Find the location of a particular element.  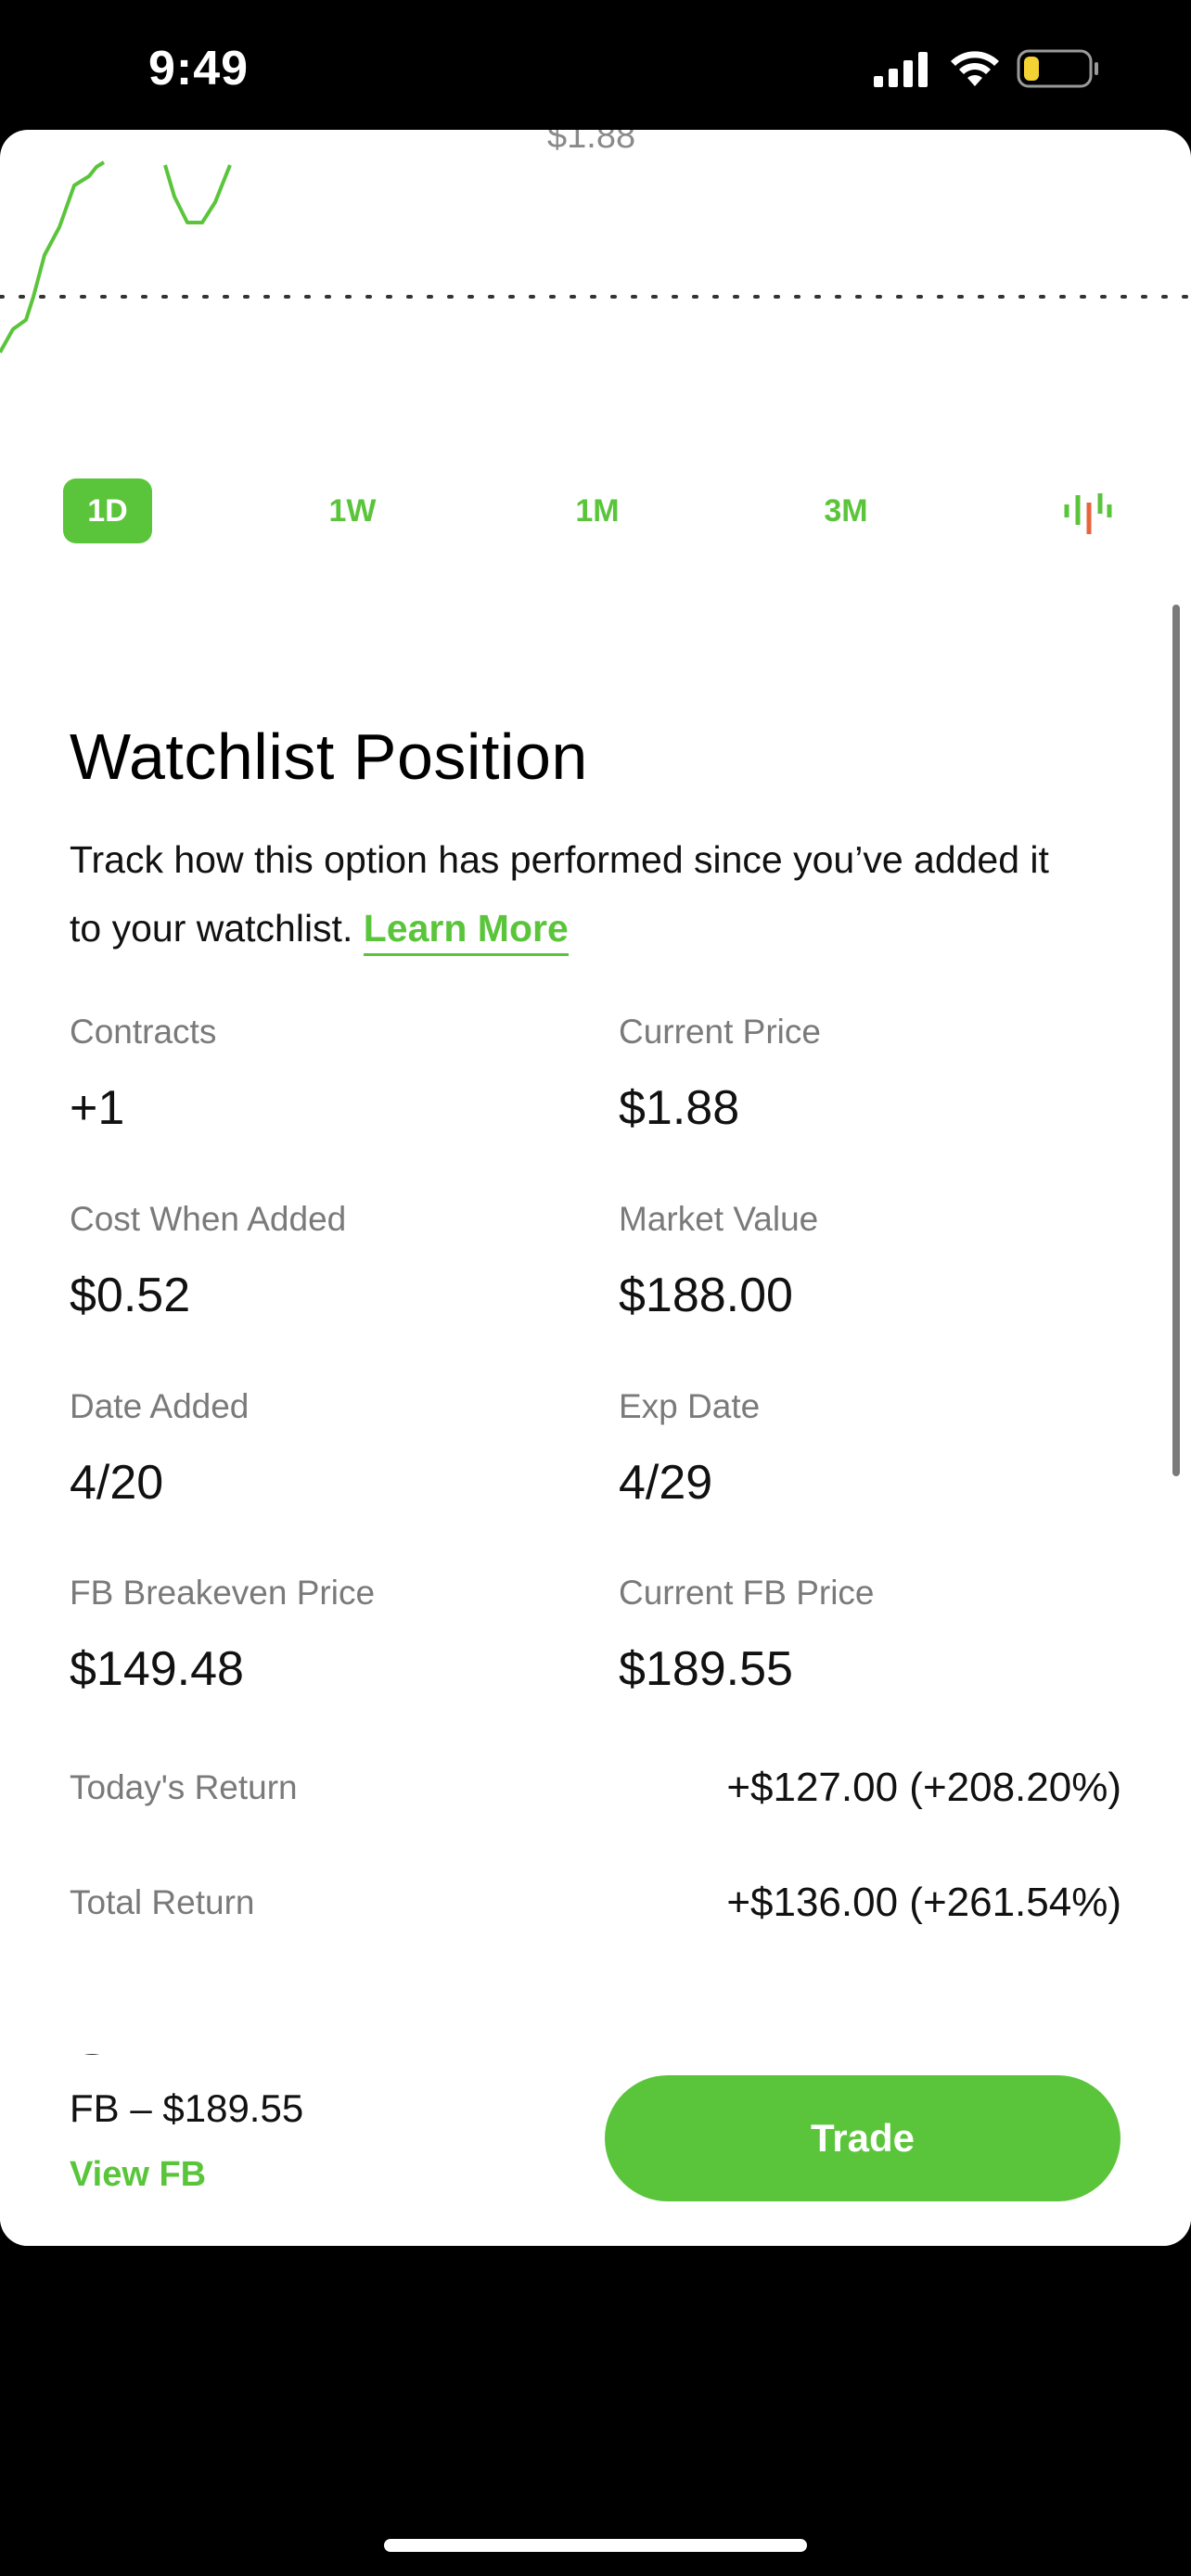

market-value-label: Market Value is located at coordinates (719, 1219).